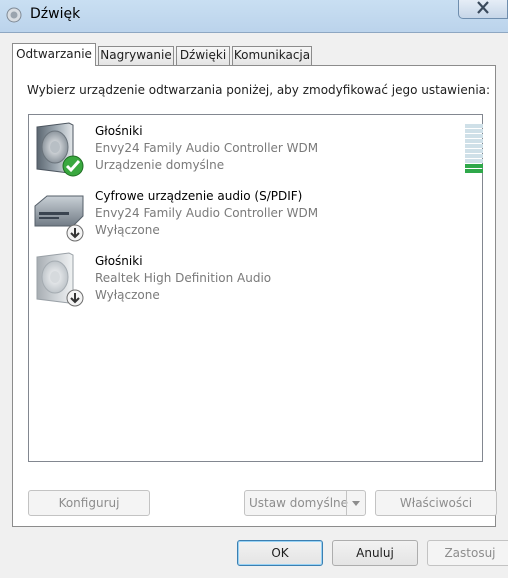  I want to click on tab-sounds: Dźwięki, so click(203, 55).